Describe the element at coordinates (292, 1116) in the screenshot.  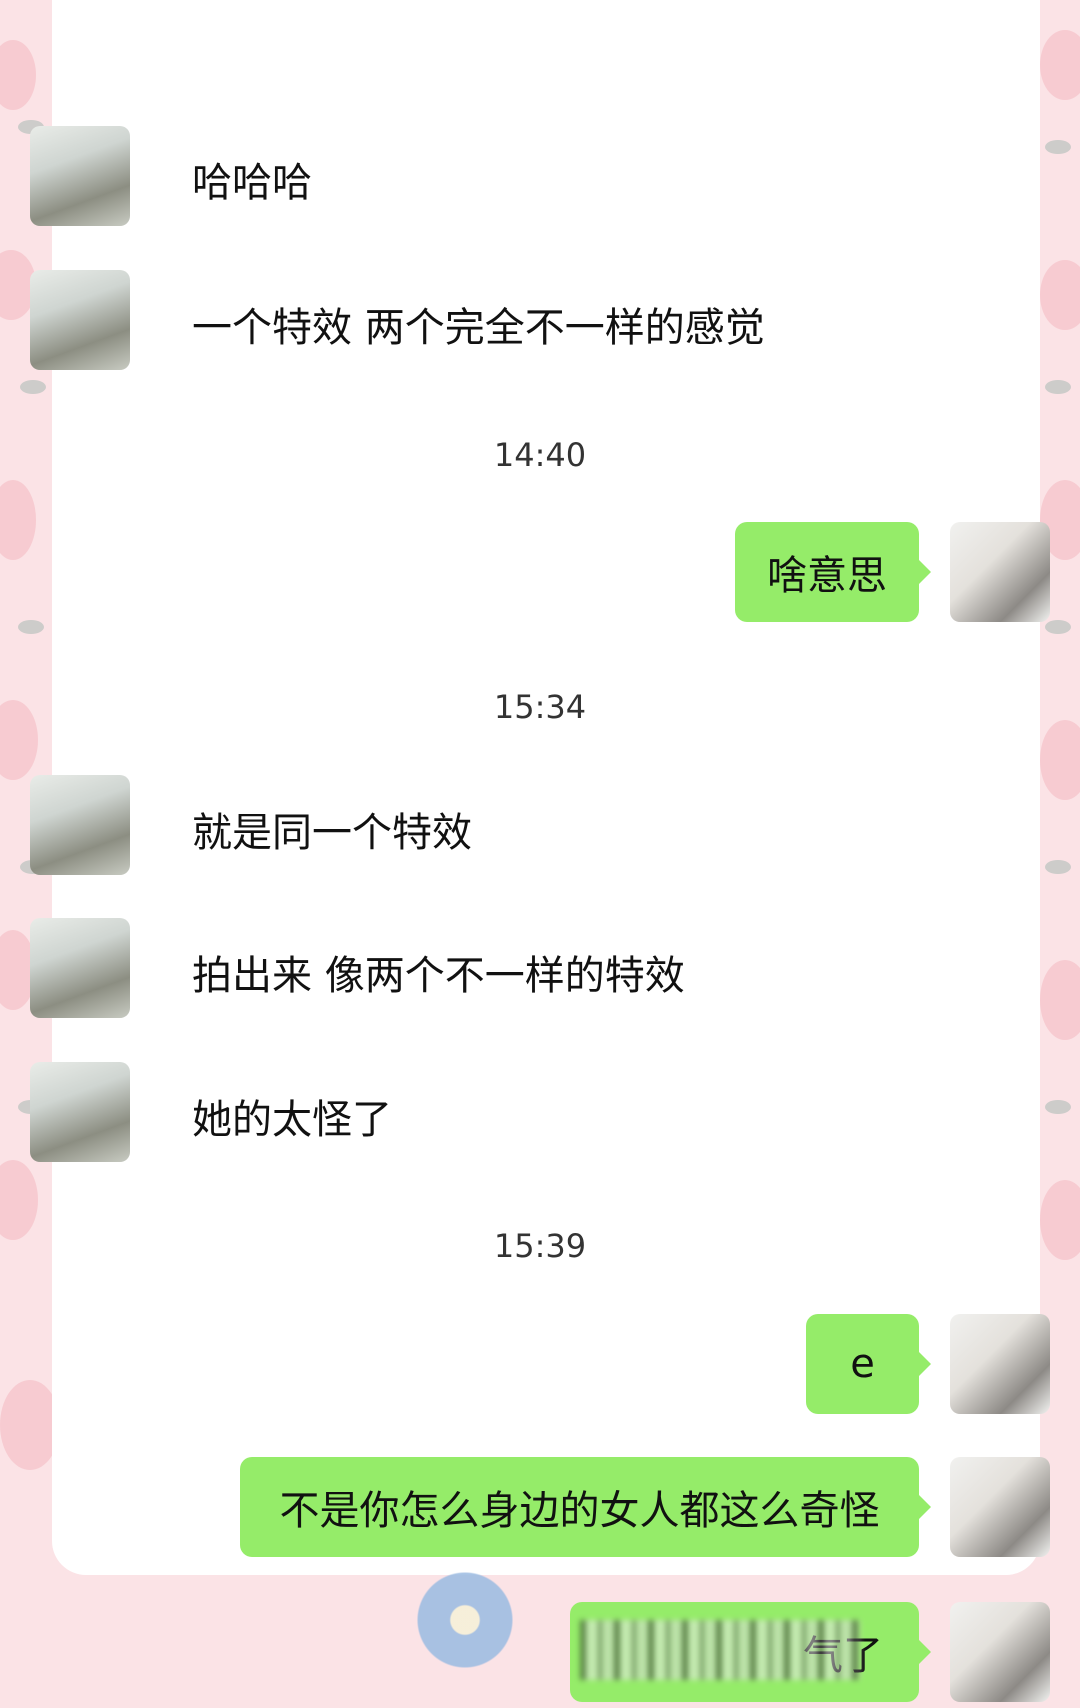
I see `incoming-message: 她的太怪了` at that location.